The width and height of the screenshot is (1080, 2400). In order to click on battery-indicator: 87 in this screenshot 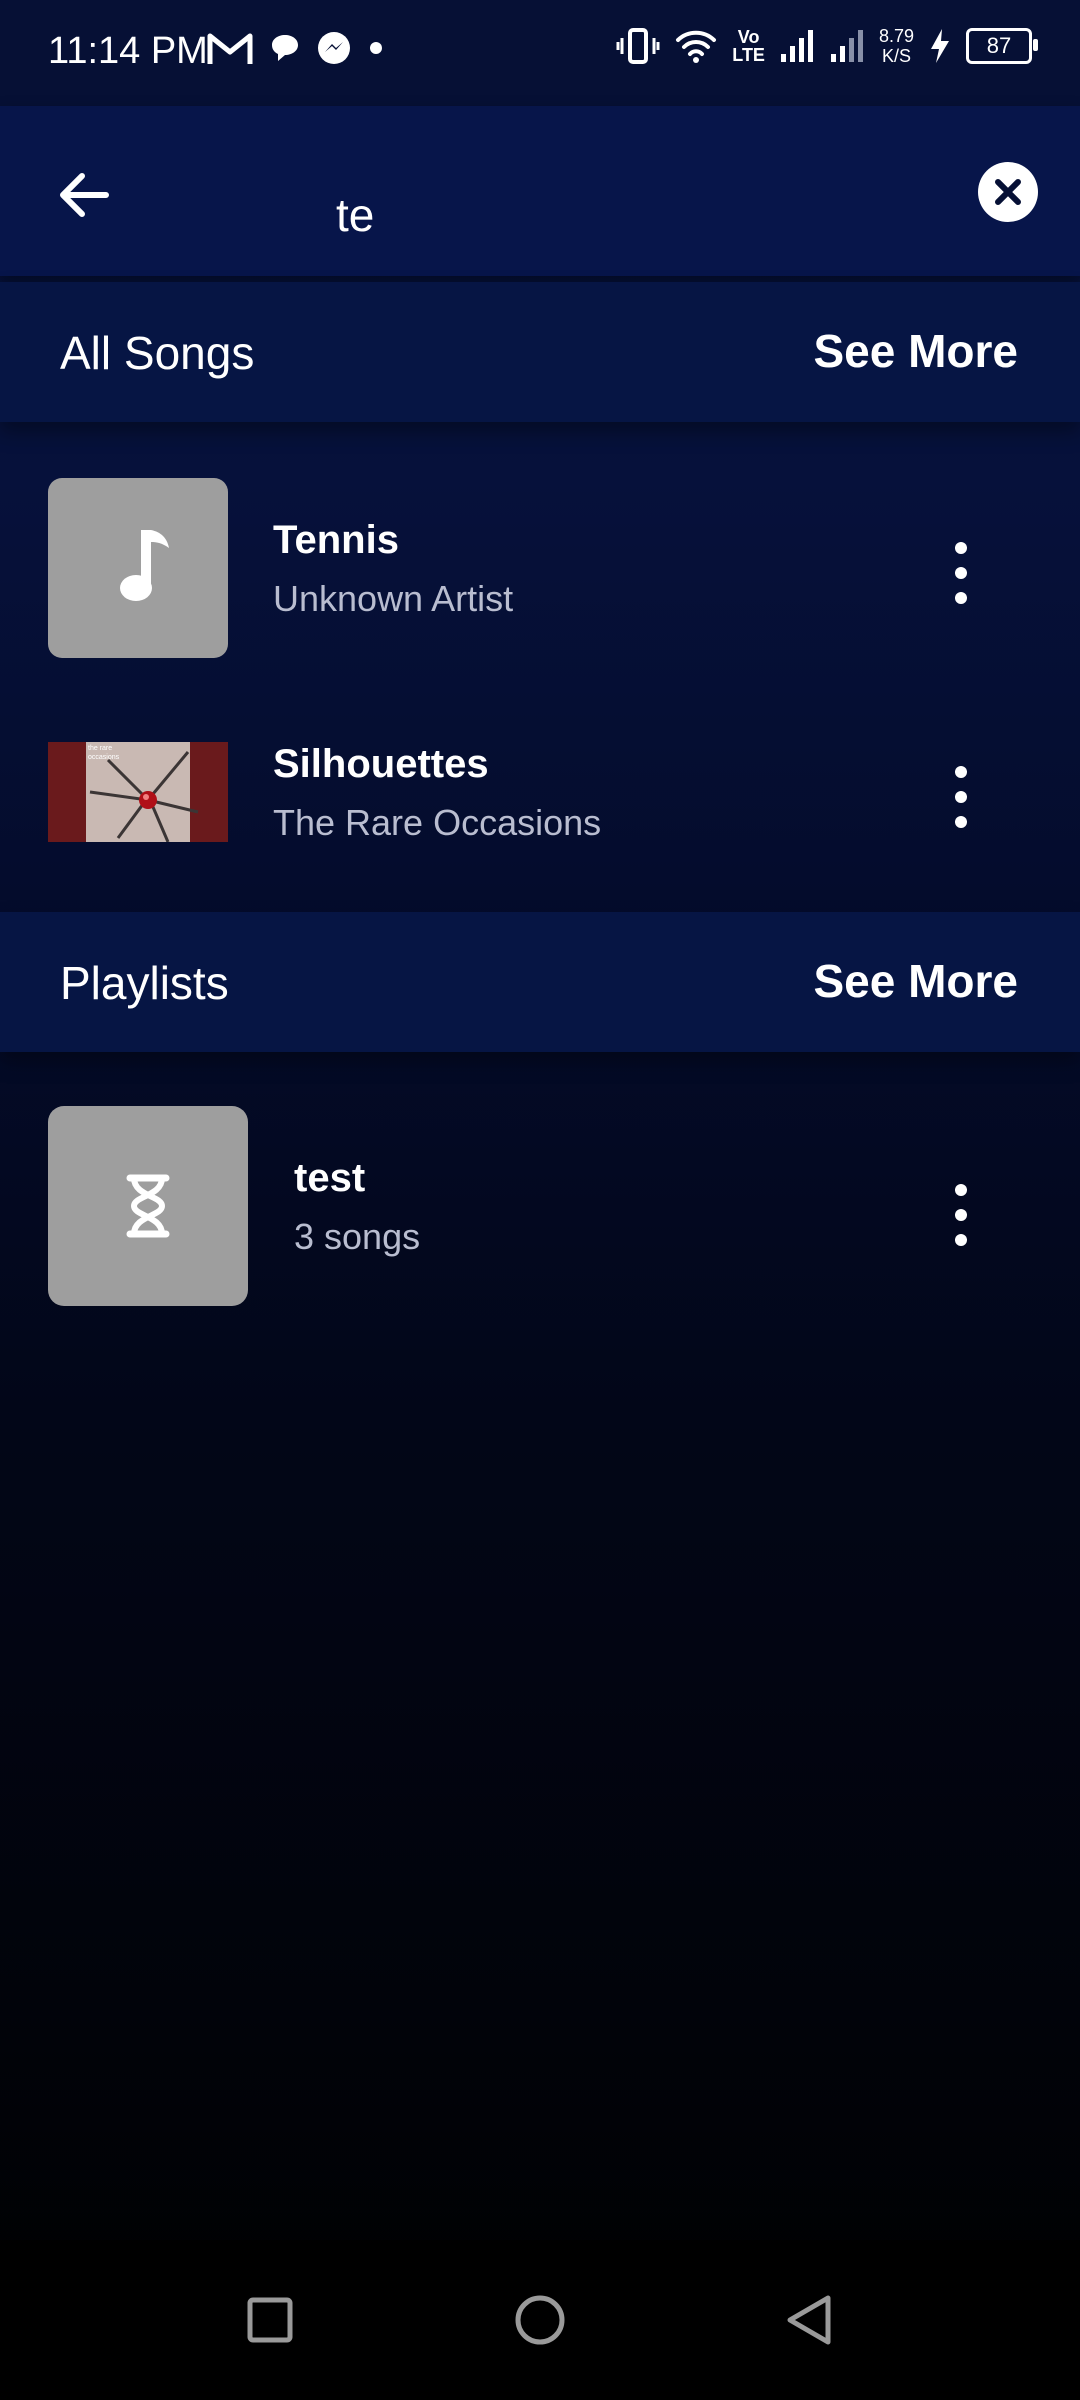, I will do `click(1002, 46)`.